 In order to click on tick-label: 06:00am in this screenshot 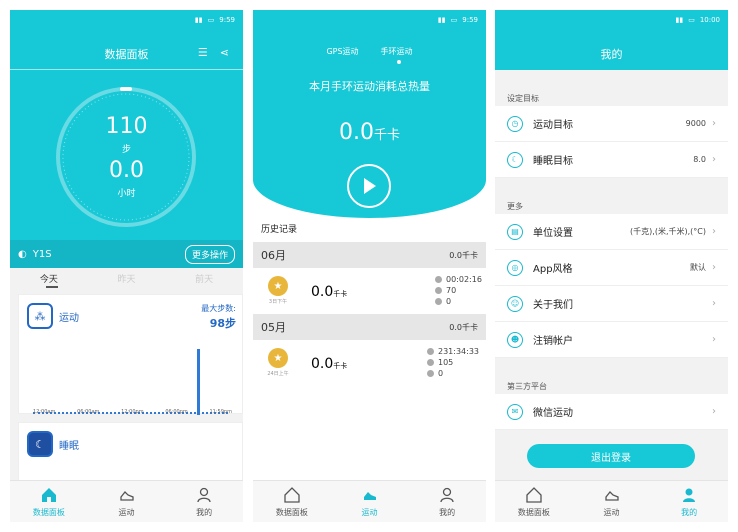, I will do `click(88, 412)`.